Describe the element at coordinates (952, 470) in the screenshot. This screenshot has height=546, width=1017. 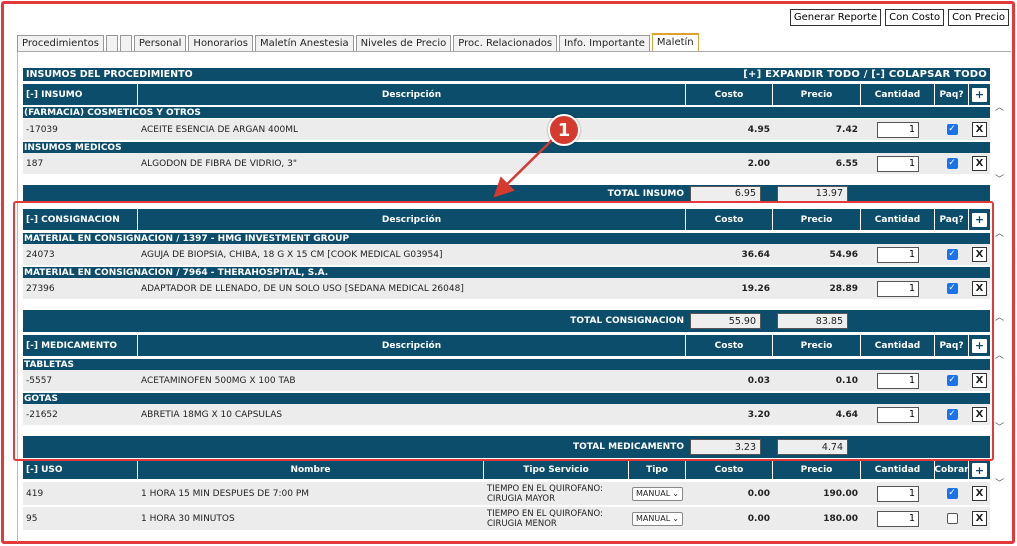
I see `col-cobrar: Cobrar` at that location.